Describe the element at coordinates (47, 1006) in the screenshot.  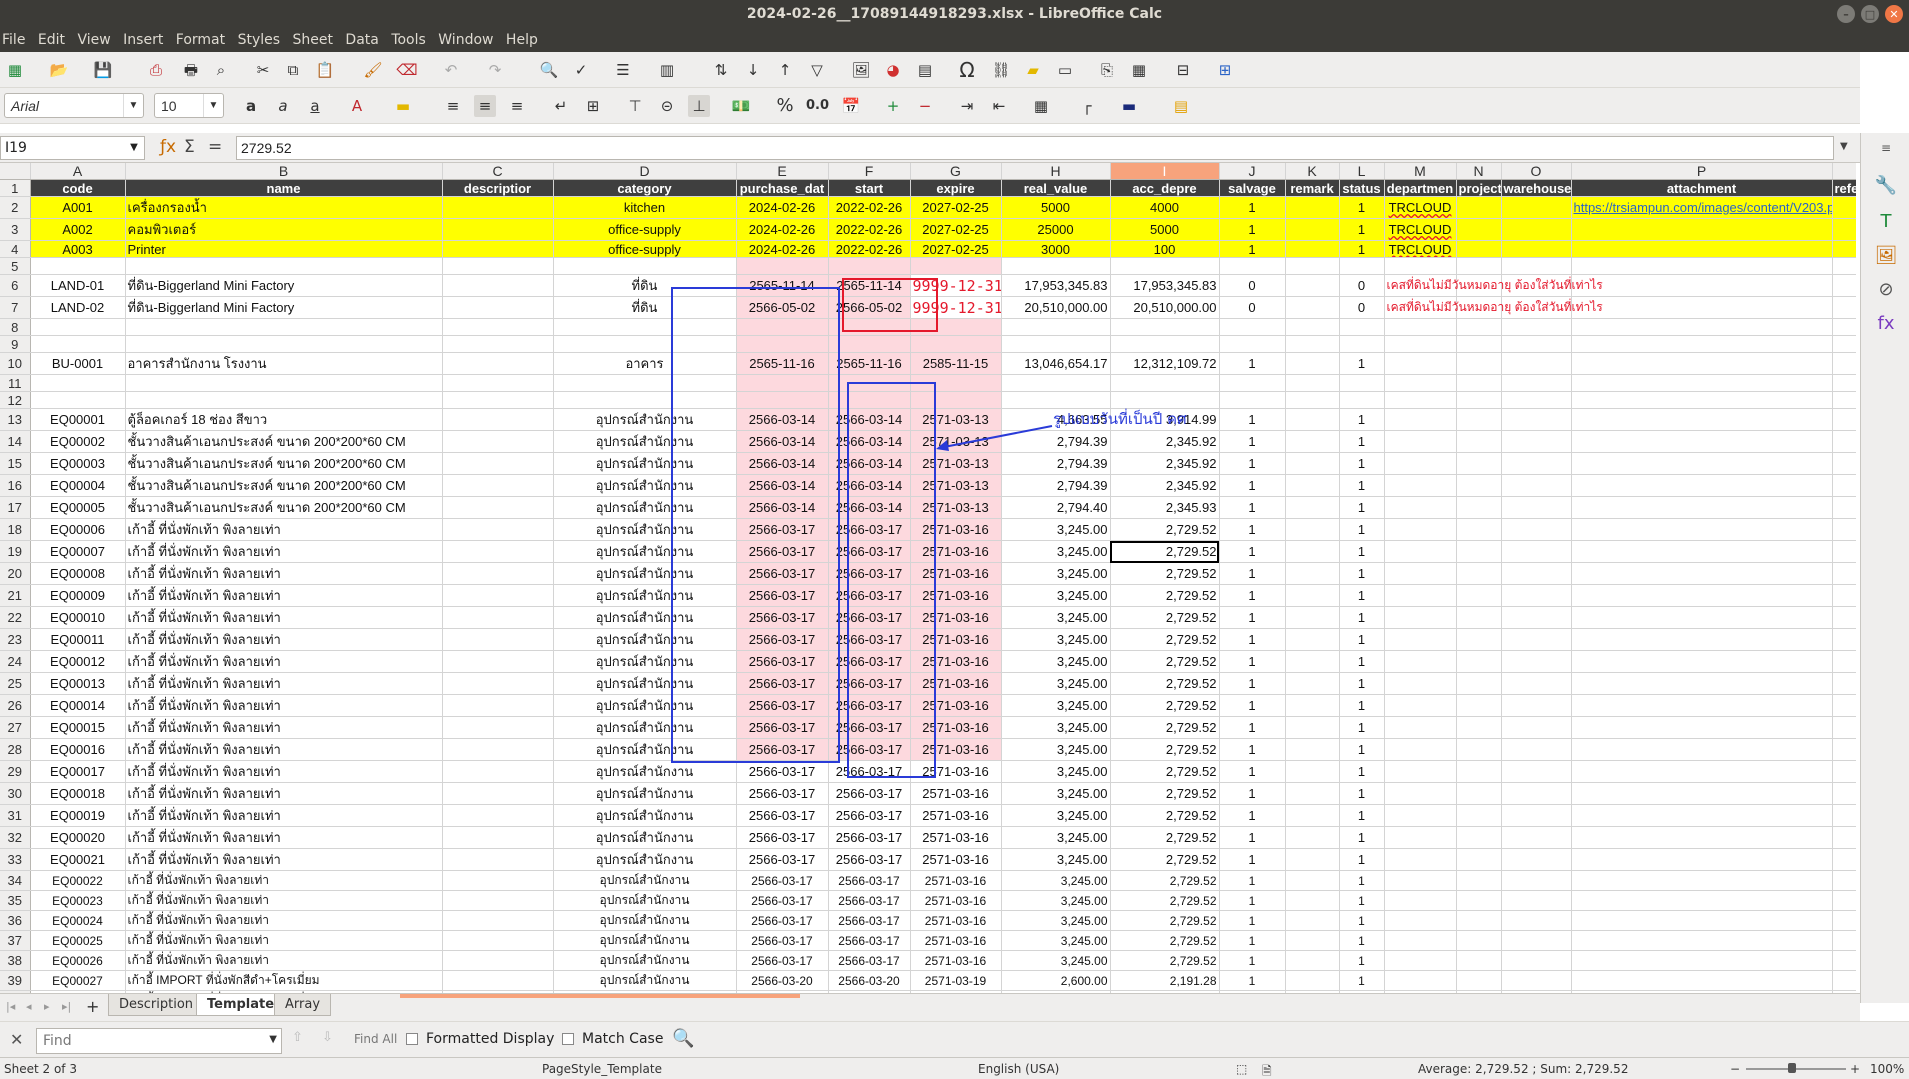
I see `next-sheet-icon: ▸` at that location.